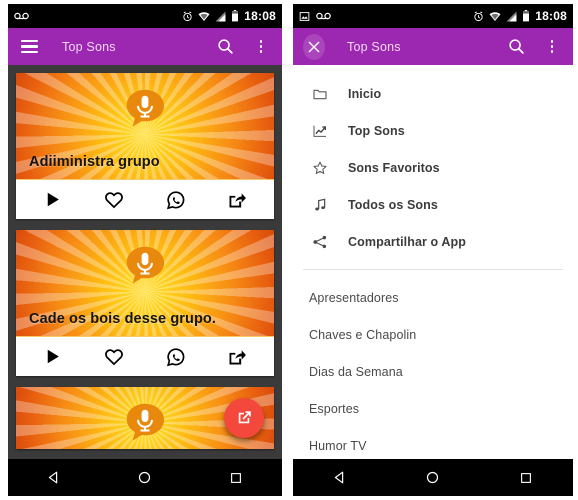  I want to click on drawer-item-sons-favoritos: Sons Favoritos, so click(433, 167).